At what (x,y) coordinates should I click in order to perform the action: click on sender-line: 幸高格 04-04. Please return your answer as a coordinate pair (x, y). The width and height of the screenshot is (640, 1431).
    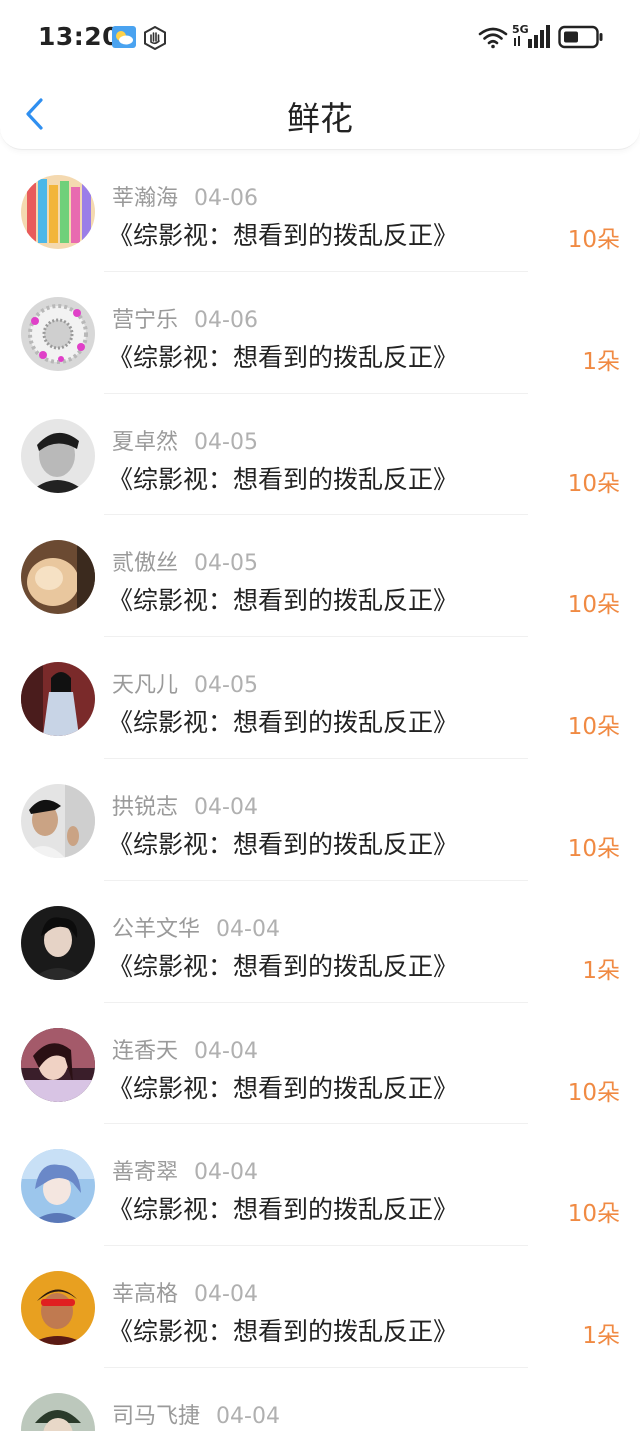
    Looking at the image, I should click on (185, 1292).